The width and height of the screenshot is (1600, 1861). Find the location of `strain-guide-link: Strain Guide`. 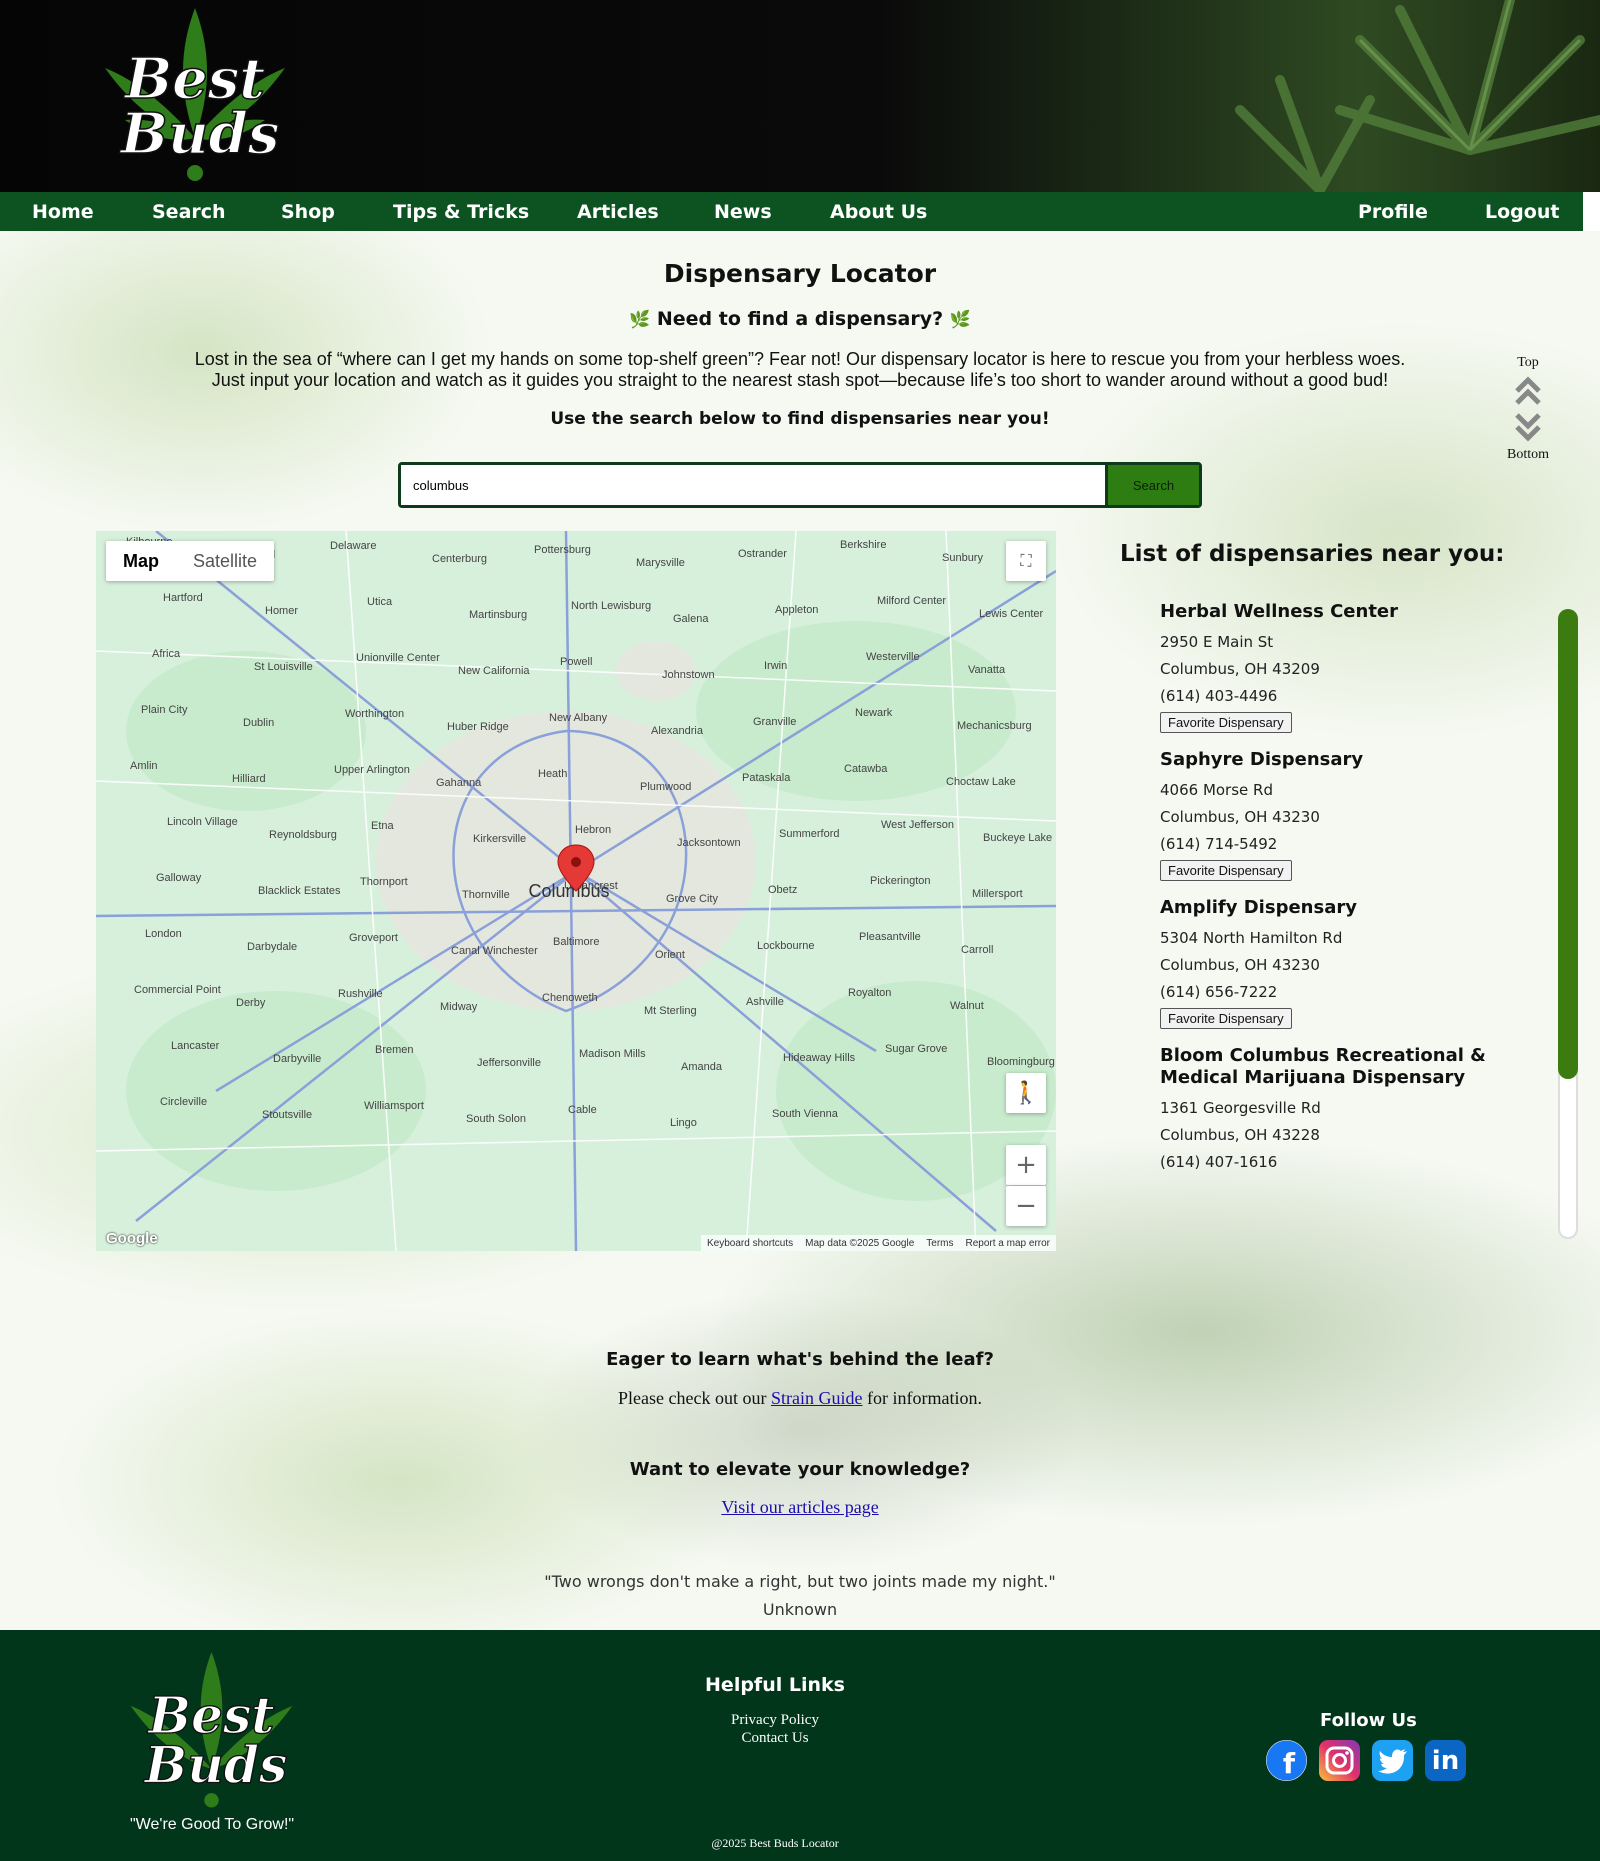

strain-guide-link: Strain Guide is located at coordinates (817, 1398).